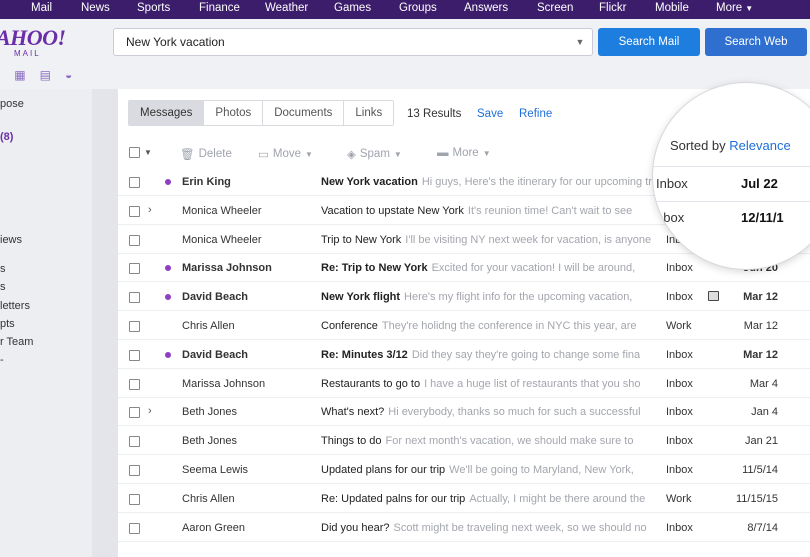 The height and width of the screenshot is (557, 810). Describe the element at coordinates (731, 223) in the screenshot. I see `magnified-row: nbox 12/11/1` at that location.